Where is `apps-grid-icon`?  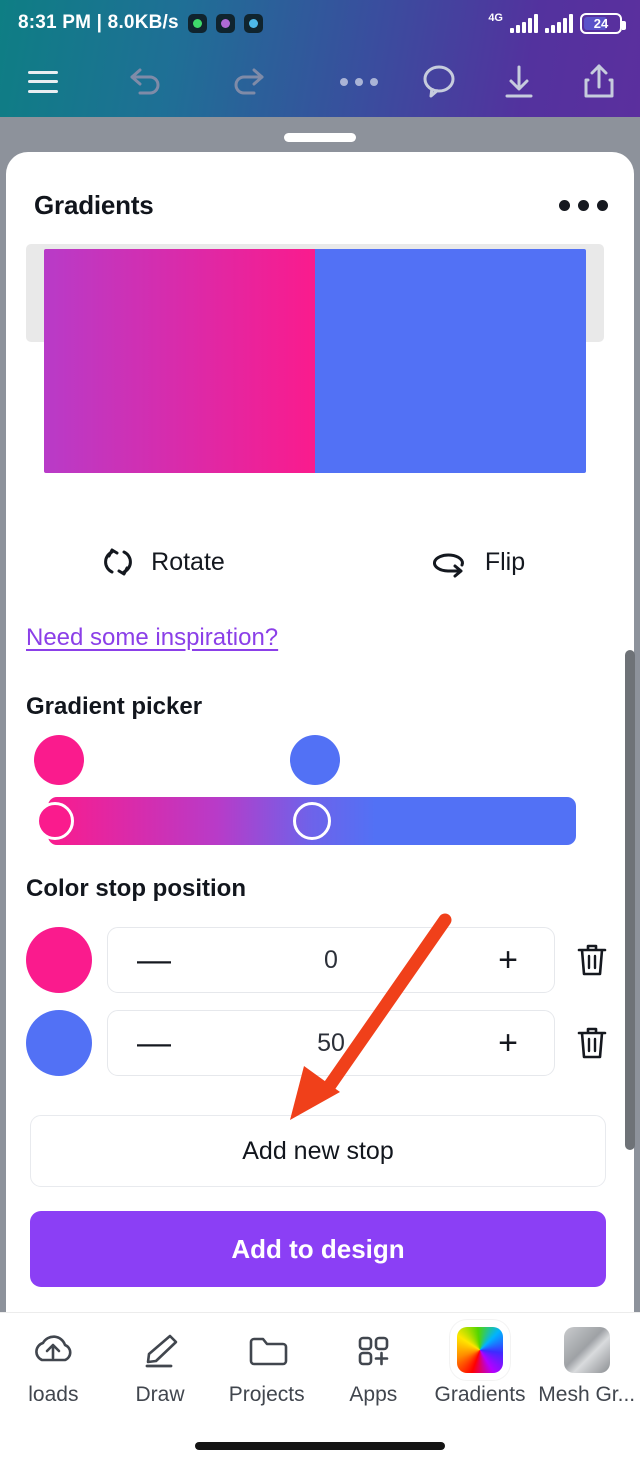
apps-grid-icon is located at coordinates (373, 1350).